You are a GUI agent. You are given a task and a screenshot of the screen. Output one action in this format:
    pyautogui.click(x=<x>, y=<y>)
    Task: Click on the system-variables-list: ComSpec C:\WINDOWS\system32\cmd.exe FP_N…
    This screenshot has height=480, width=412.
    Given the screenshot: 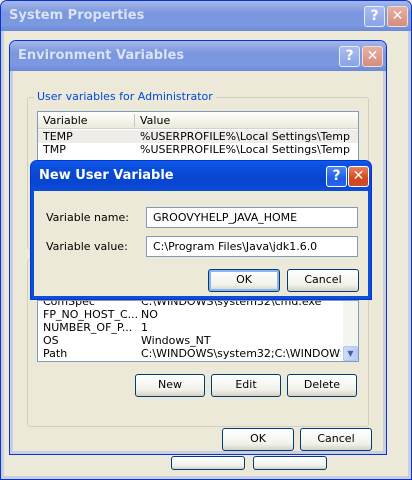 What is the action you would take?
    pyautogui.click(x=198, y=331)
    